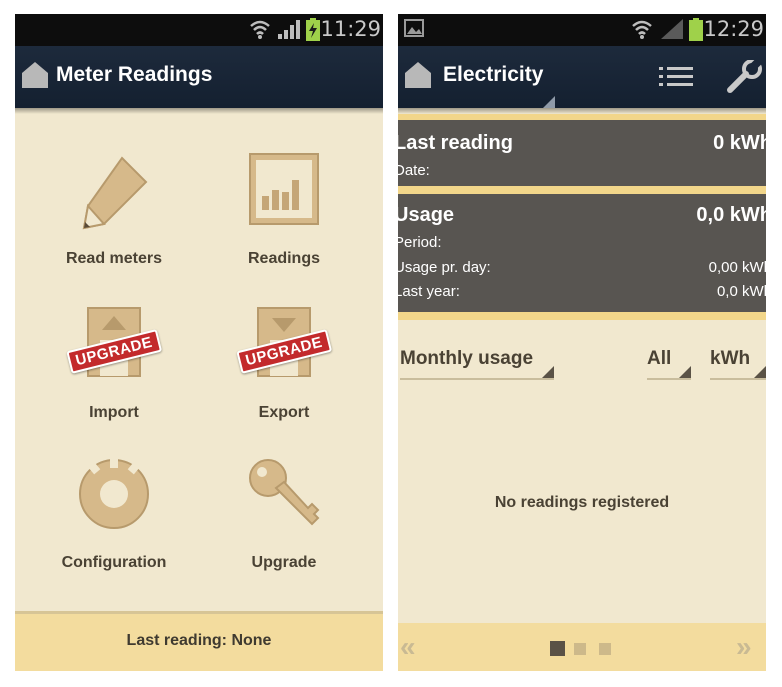 This screenshot has height=687, width=782. Describe the element at coordinates (444, 267) in the screenshot. I see `usage-per-day-label: Usage pr. day:` at that location.